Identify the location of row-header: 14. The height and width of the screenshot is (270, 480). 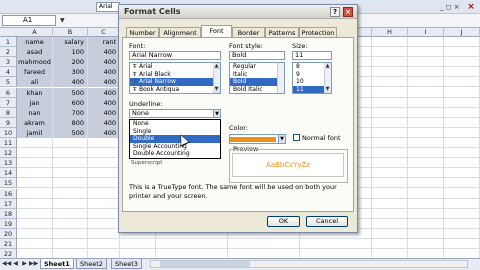
(8, 173).